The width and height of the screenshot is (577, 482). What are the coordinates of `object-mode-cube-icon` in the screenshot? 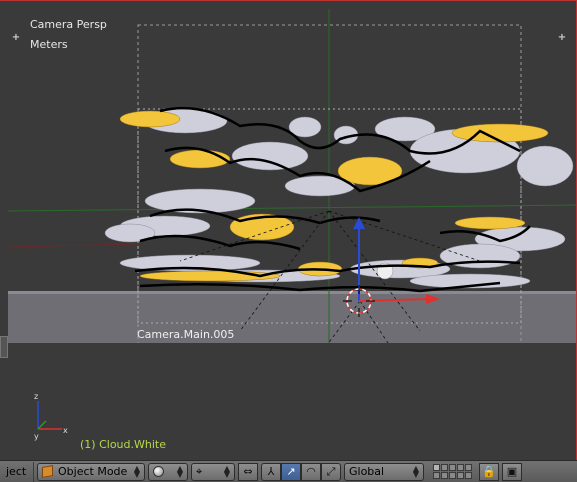 It's located at (47, 471).